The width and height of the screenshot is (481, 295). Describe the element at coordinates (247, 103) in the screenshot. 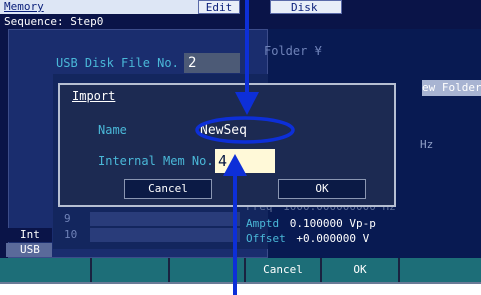

I see `arrow-down-icon` at that location.